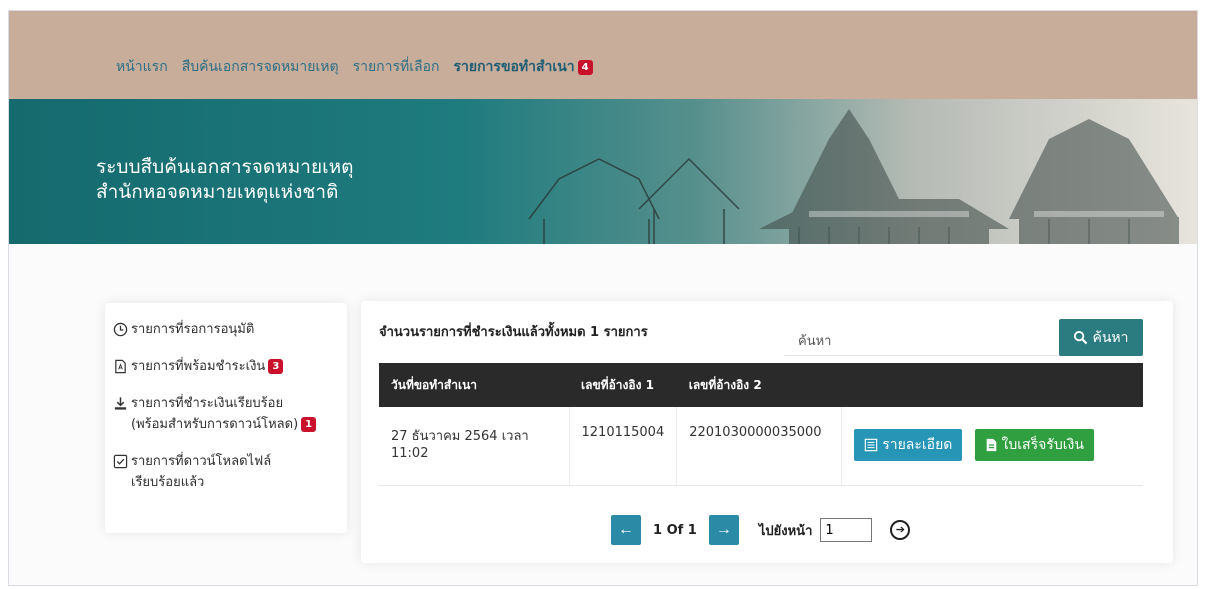 The image size is (1208, 589). I want to click on arrow-right-icon: →, so click(723, 529).